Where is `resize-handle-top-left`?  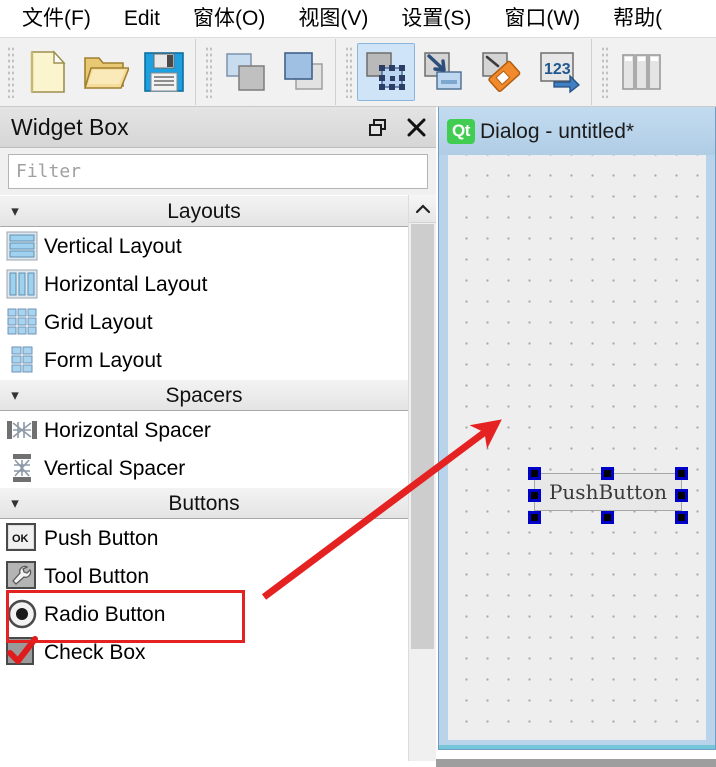
resize-handle-top-left is located at coordinates (534, 473).